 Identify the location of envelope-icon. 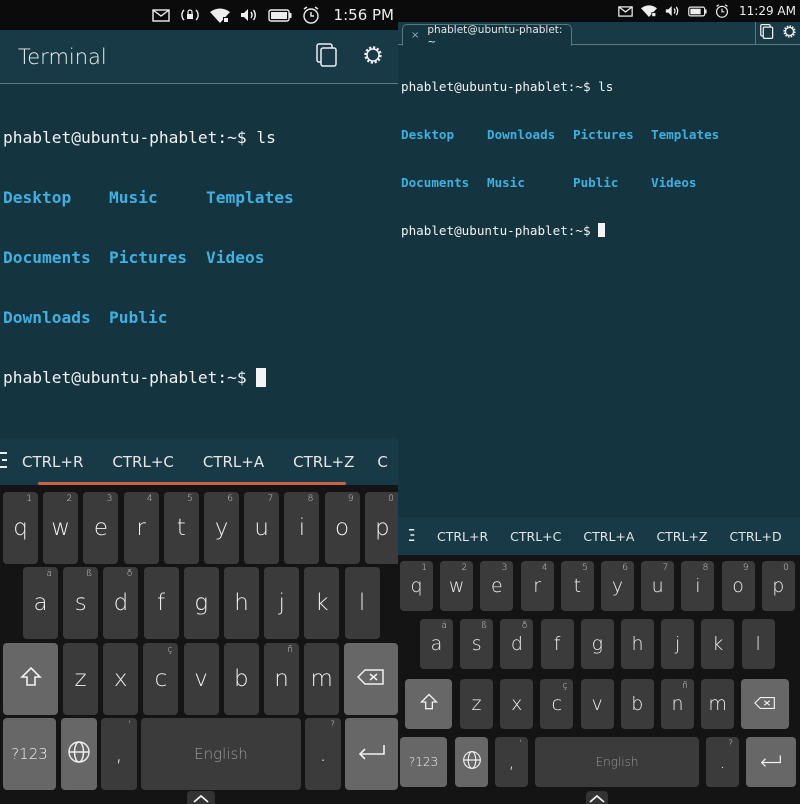
(160, 15).